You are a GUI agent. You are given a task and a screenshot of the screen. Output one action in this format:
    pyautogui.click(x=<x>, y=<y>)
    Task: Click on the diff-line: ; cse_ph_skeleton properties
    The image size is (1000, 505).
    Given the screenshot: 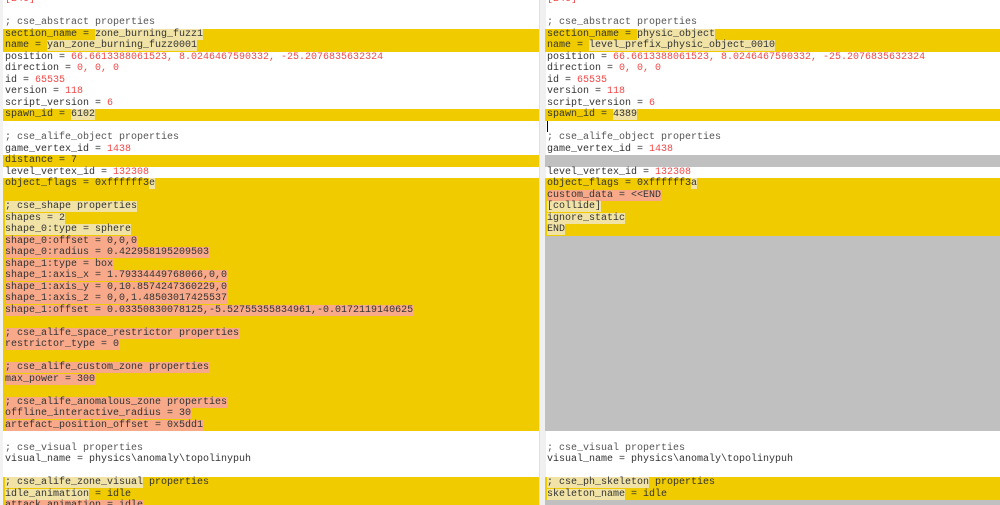 What is the action you would take?
    pyautogui.click(x=772, y=483)
    